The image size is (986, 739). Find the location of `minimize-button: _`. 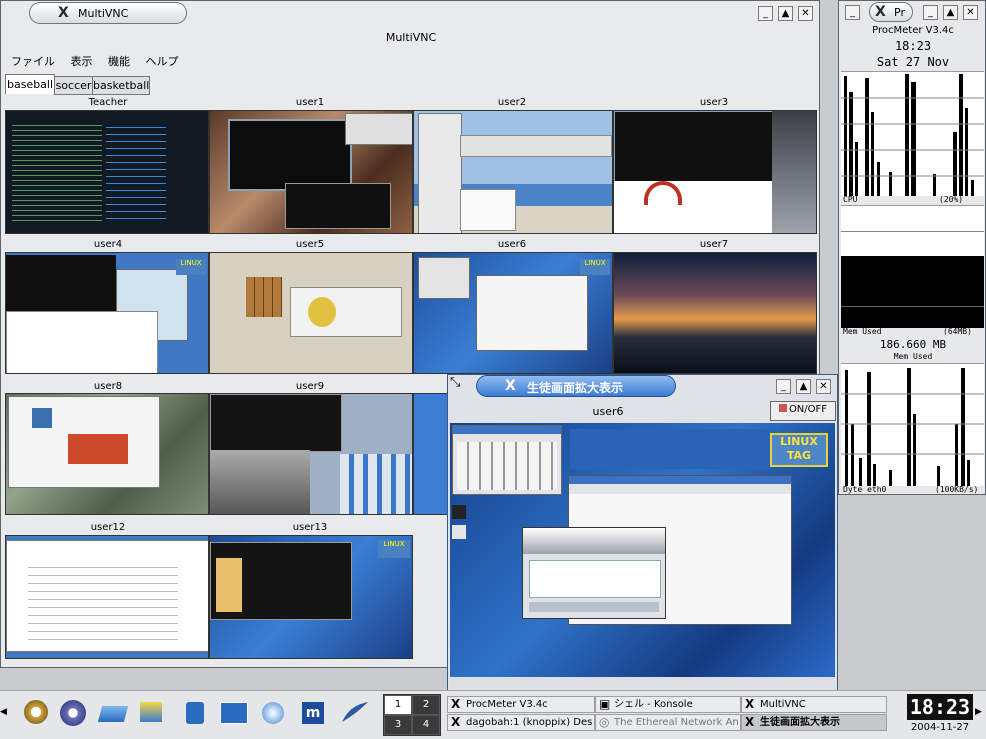

minimize-button: _ is located at coordinates (765, 13).